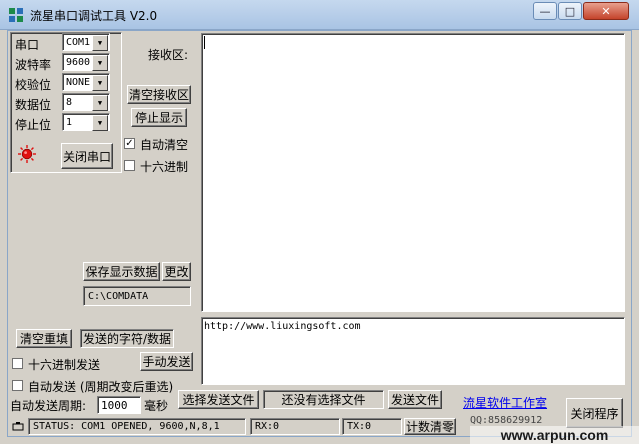 This screenshot has width=639, height=444. I want to click on minimize-icon: —, so click(545, 11).